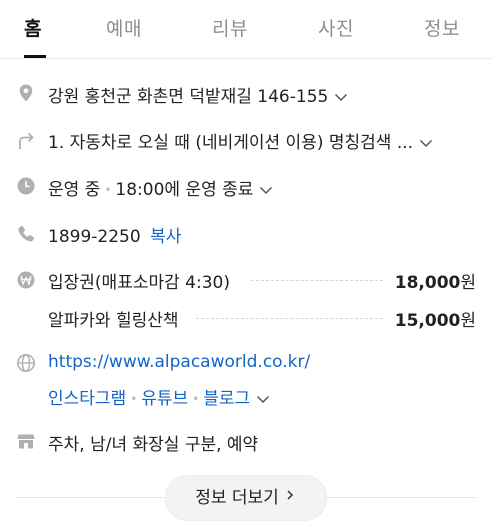 Image resolution: width=492 pixels, height=526 pixels. What do you see at coordinates (35, 56) in the screenshot?
I see `active-tab-indicator` at bounding box center [35, 56].